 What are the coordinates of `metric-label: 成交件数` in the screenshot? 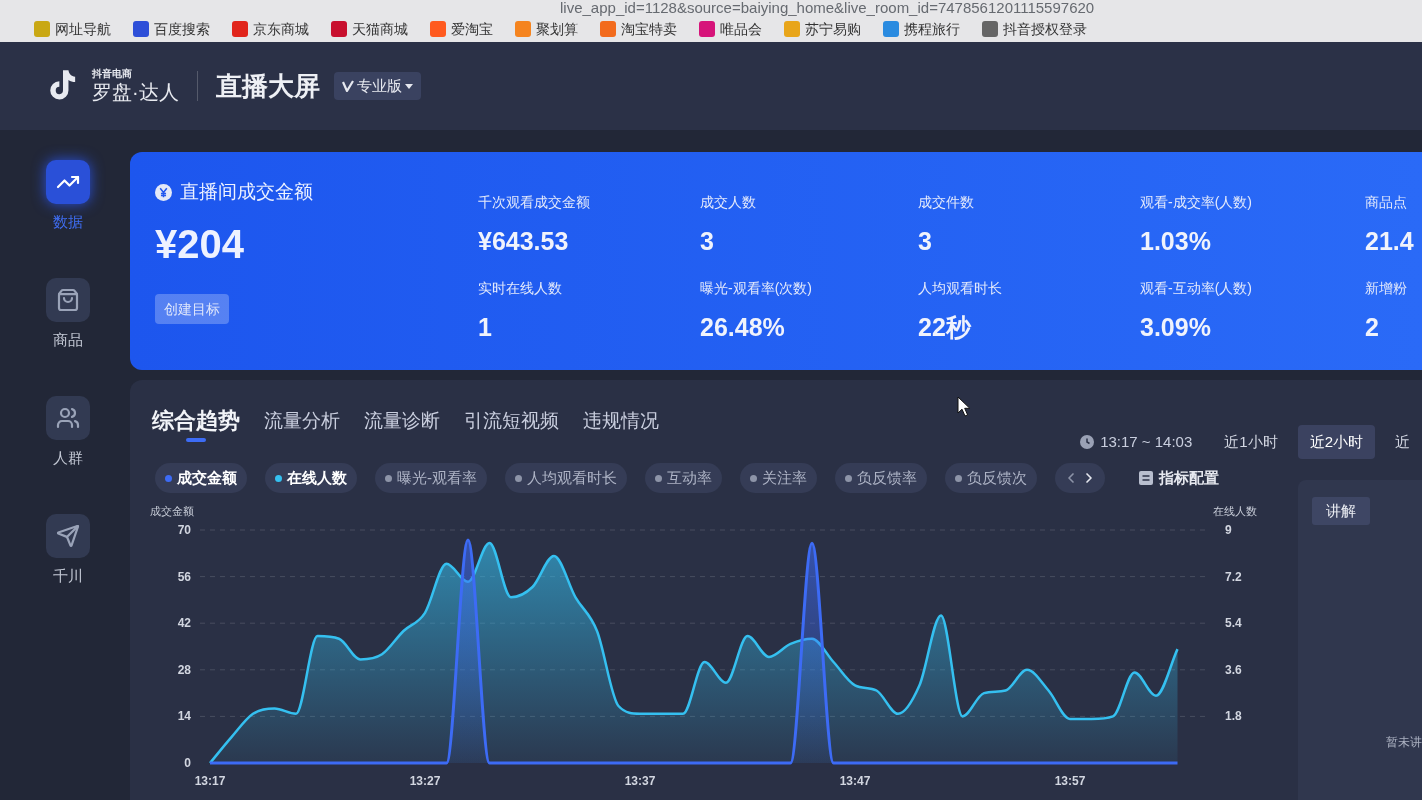 It's located at (946, 202).